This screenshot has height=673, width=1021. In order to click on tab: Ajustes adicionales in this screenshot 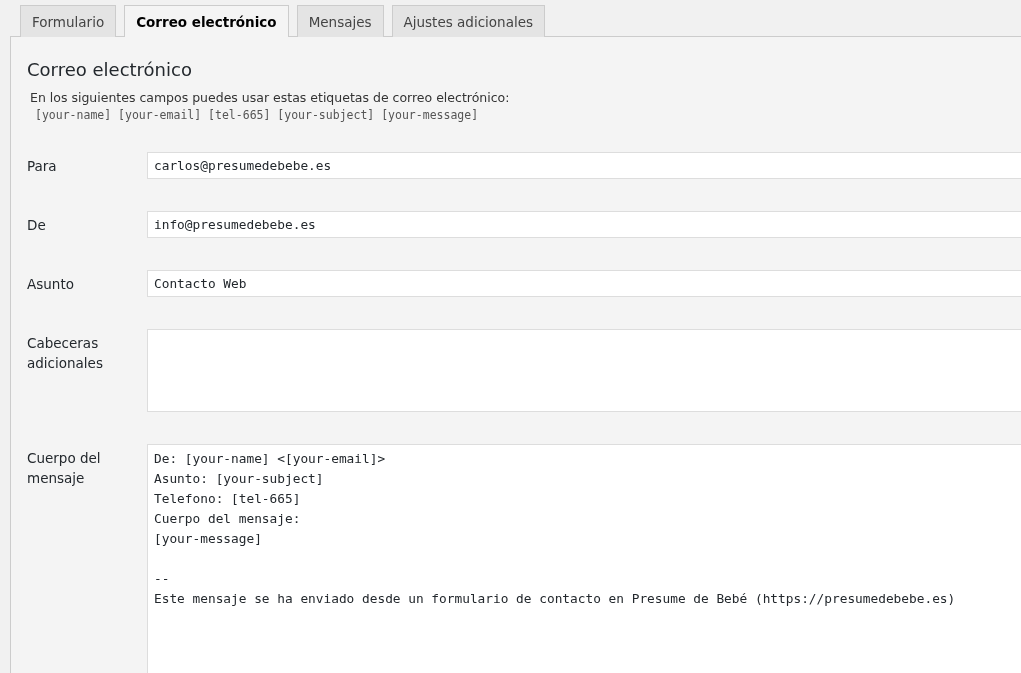, I will do `click(468, 21)`.